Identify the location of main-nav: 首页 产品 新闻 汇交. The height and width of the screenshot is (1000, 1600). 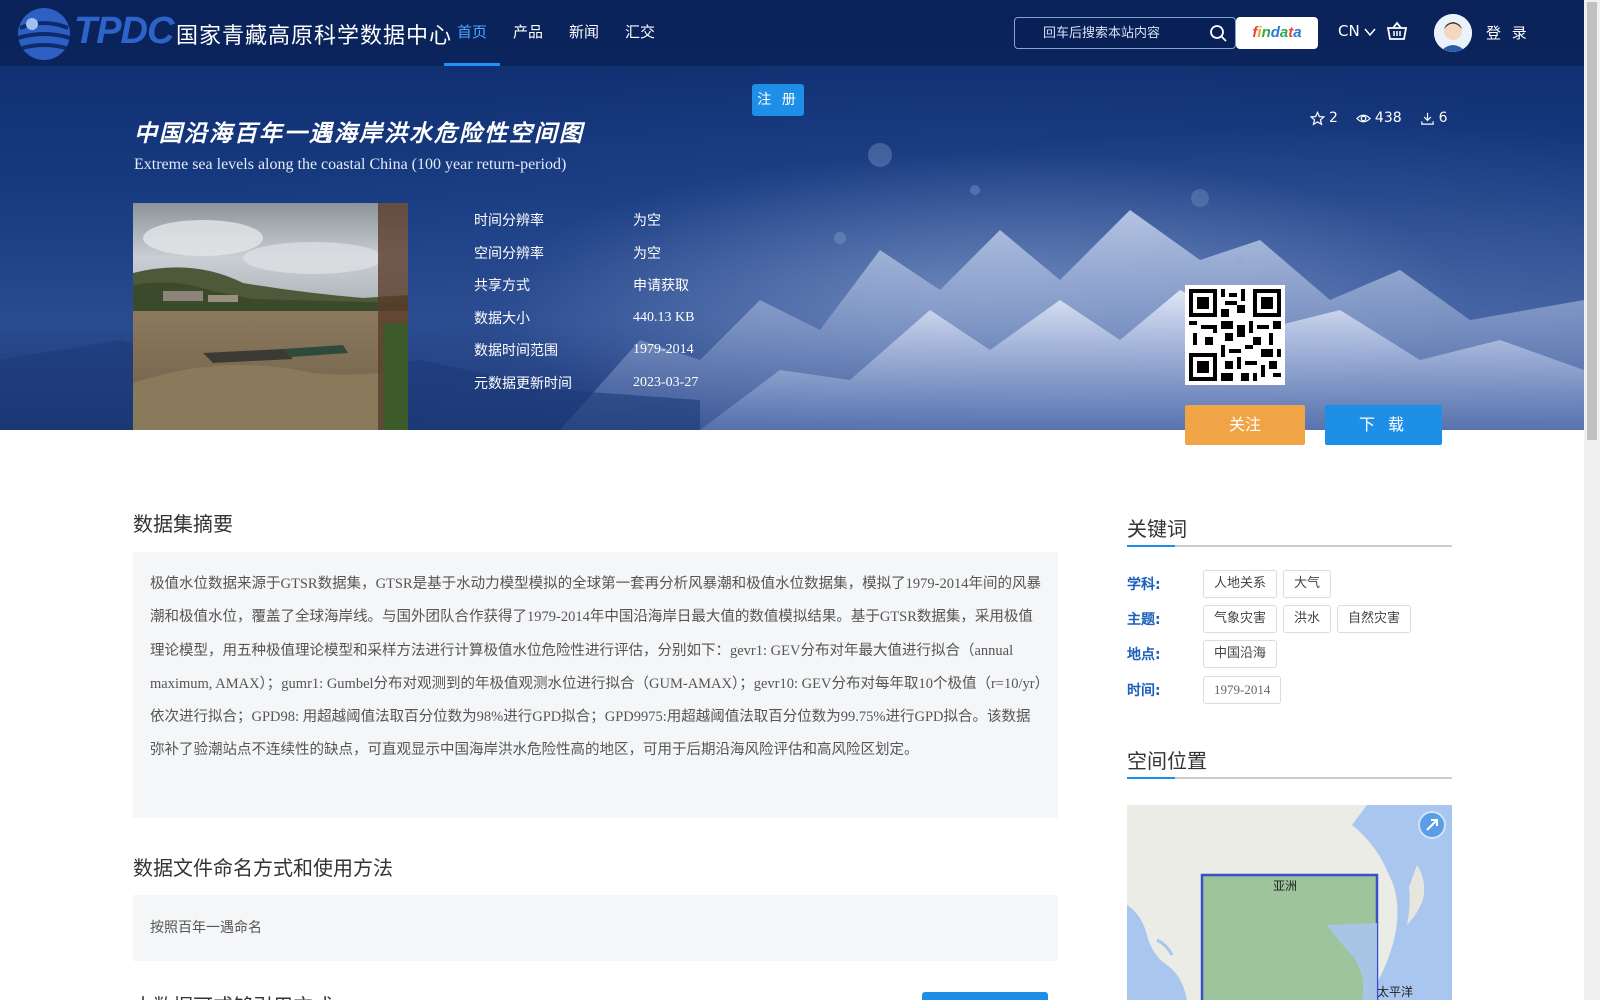
(556, 33).